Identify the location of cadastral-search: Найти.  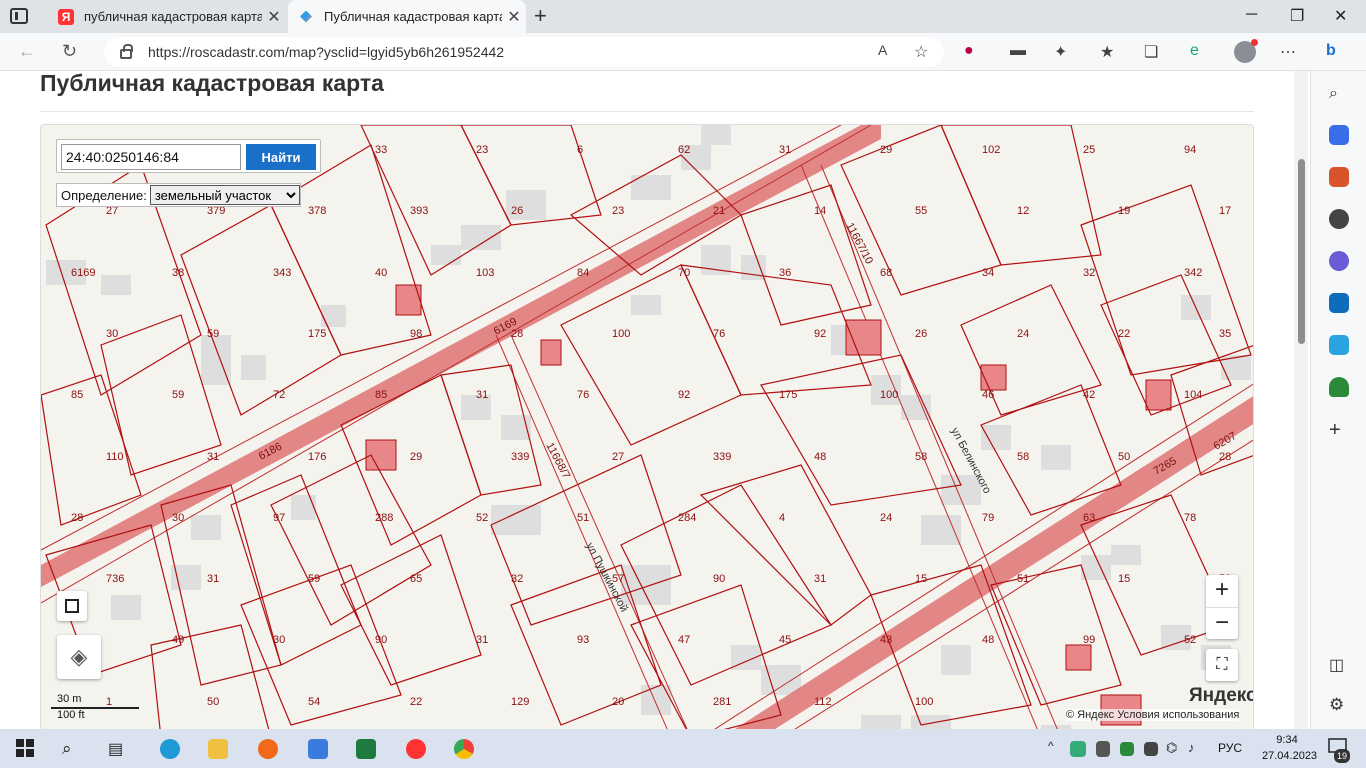
(188, 156).